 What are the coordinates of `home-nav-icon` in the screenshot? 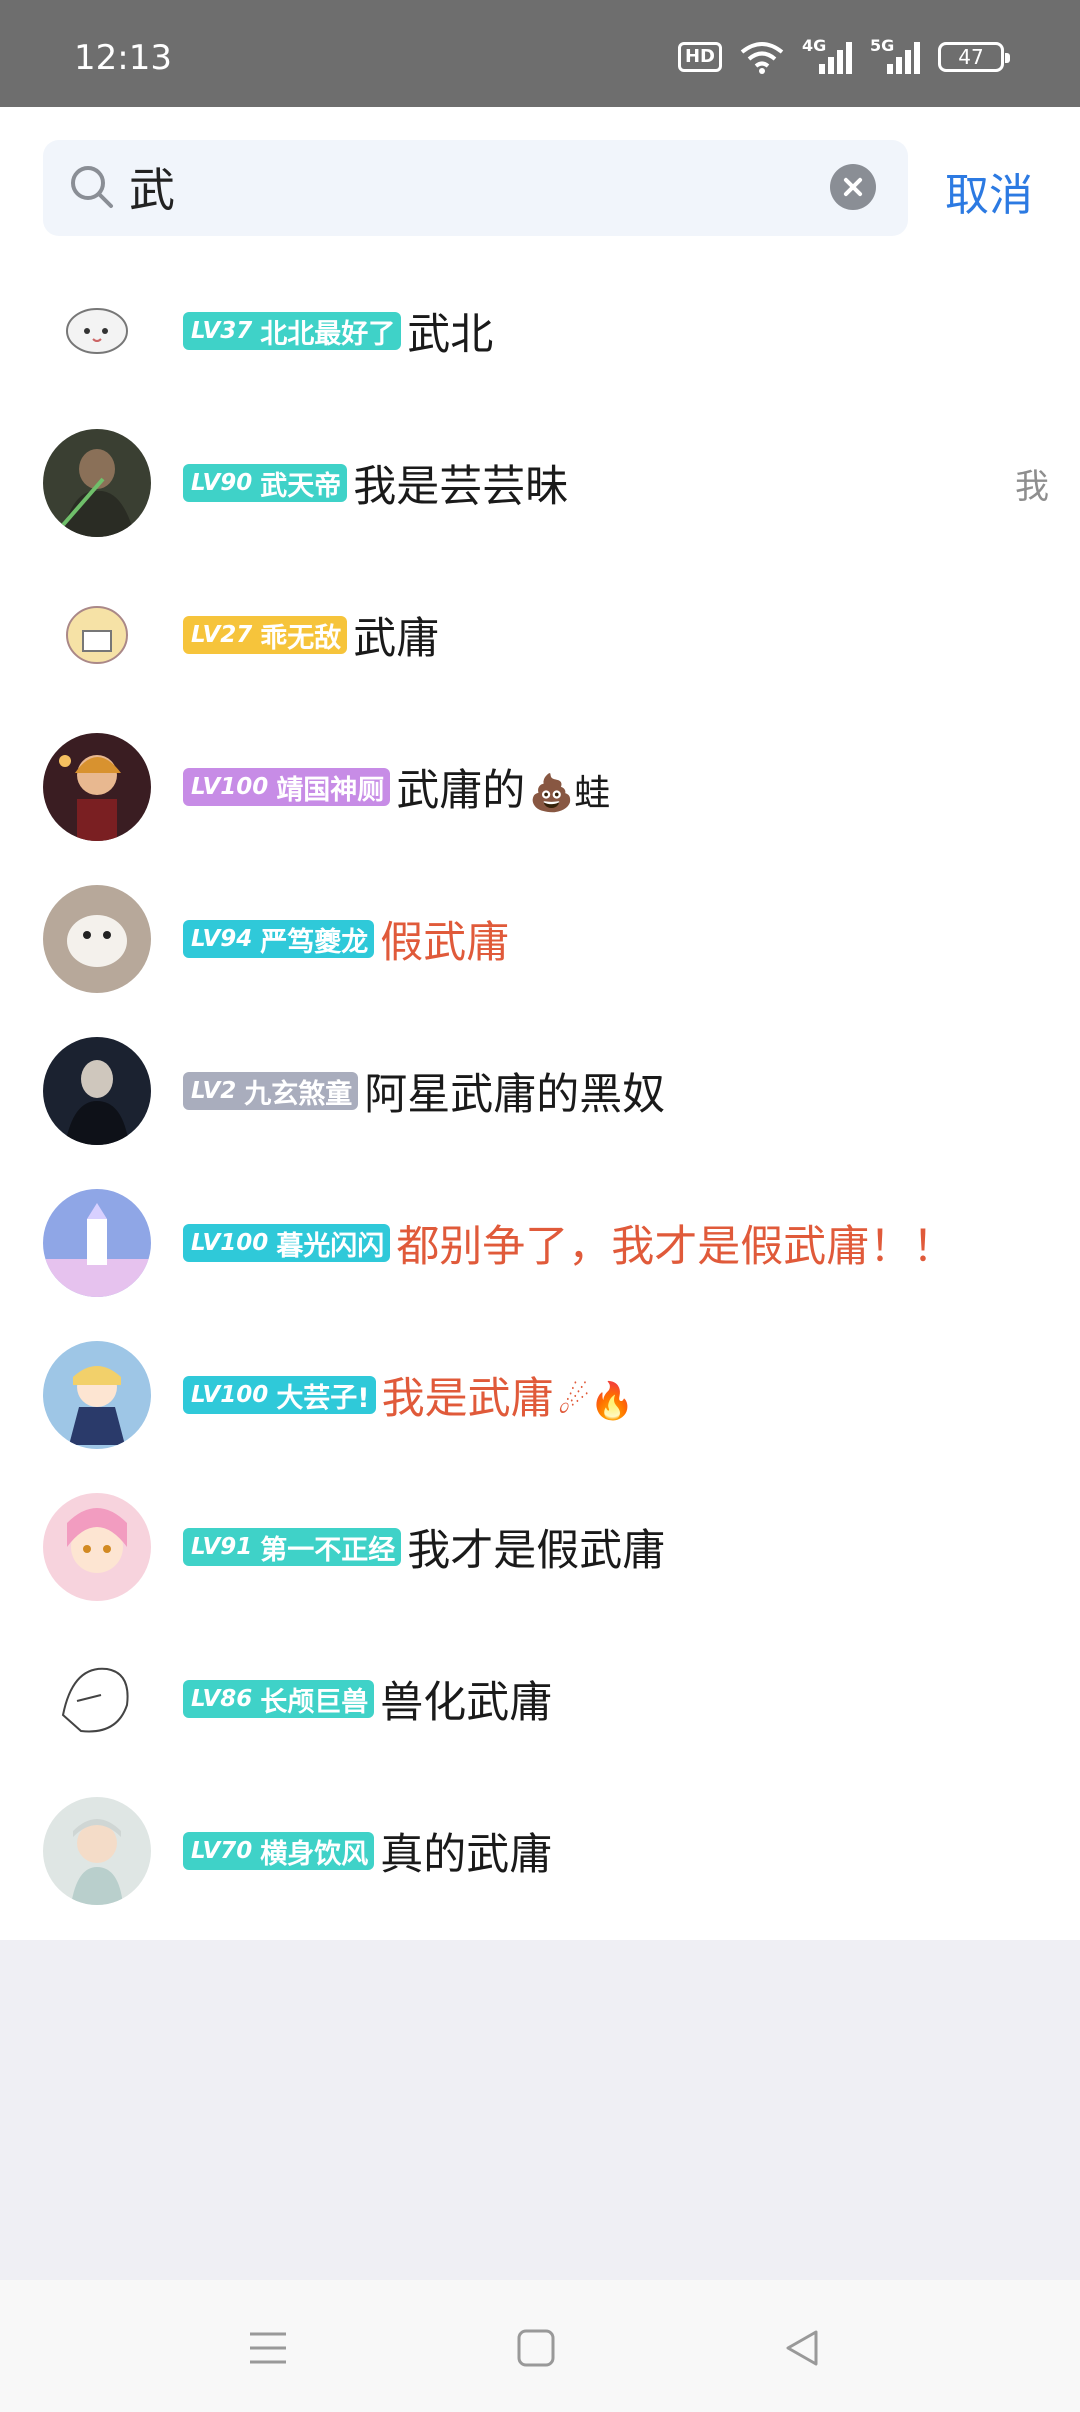 It's located at (536, 2348).